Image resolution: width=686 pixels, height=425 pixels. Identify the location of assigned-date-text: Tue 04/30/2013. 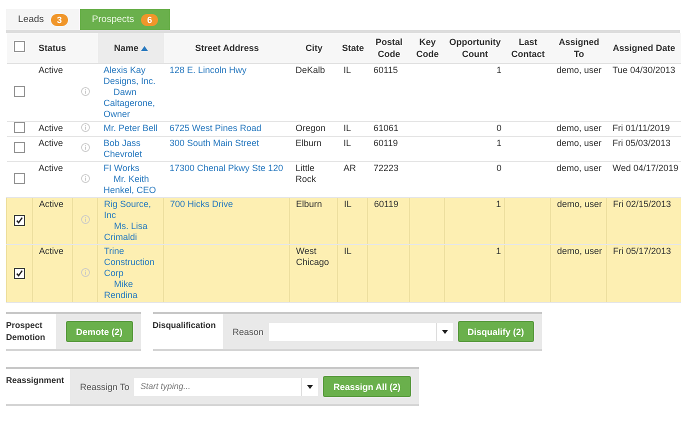
(644, 70).